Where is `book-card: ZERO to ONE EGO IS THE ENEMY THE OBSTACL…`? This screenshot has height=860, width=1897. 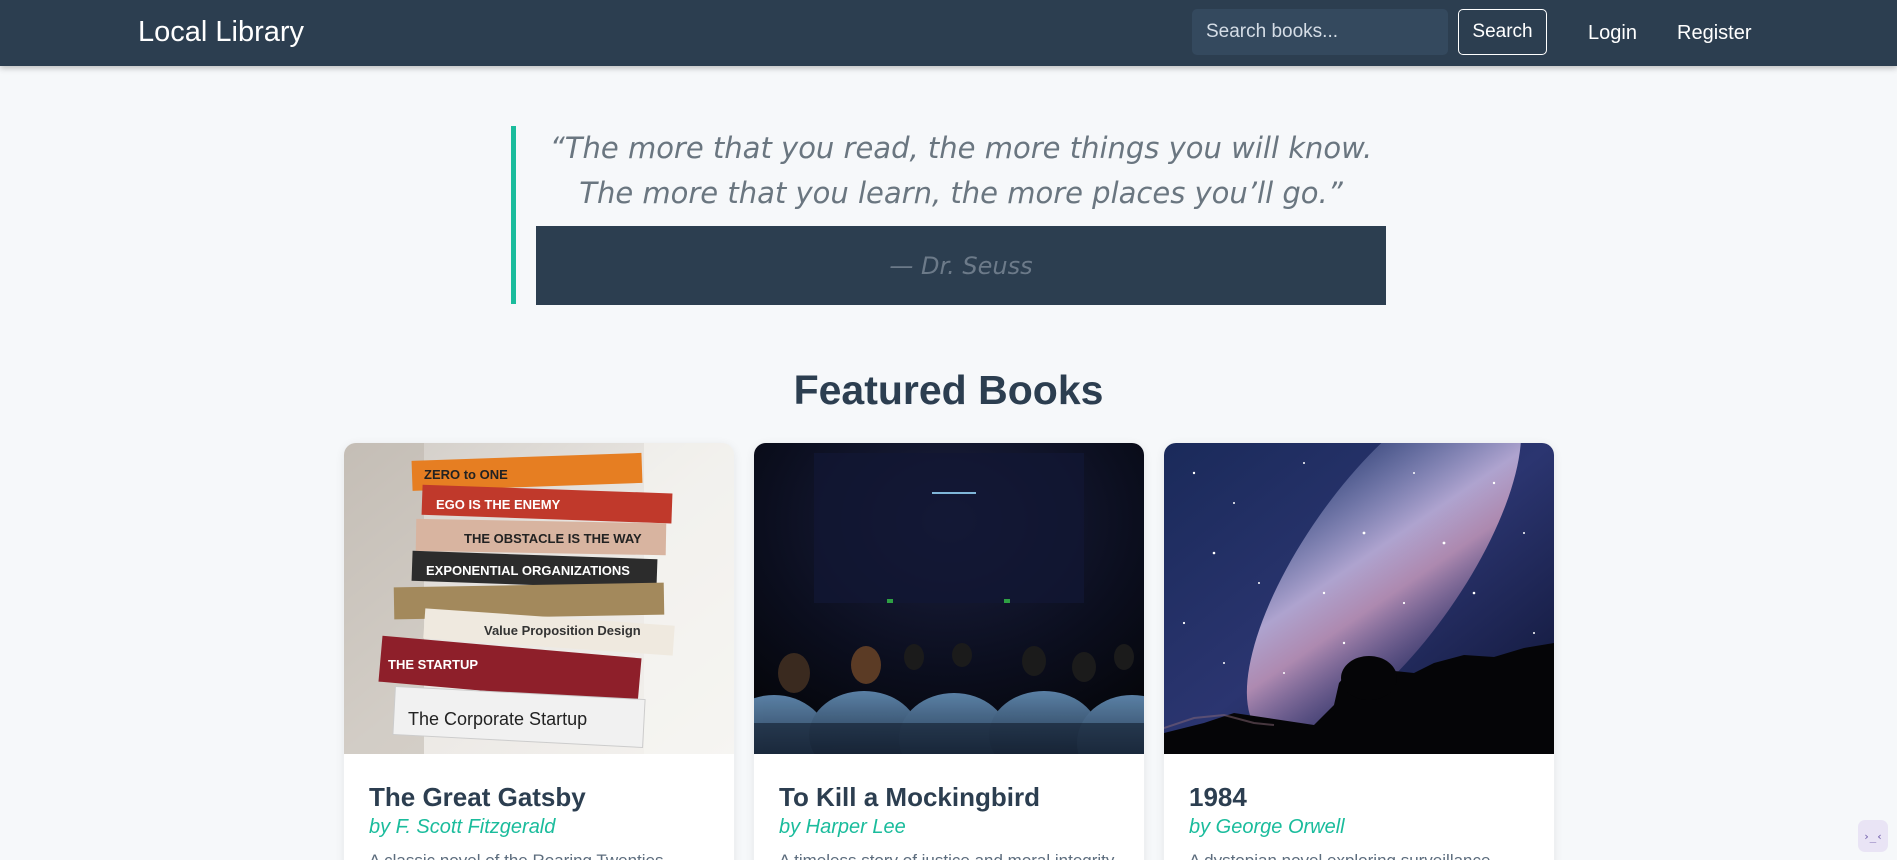 book-card: ZERO to ONE EGO IS THE ENEMY THE OBSTACL… is located at coordinates (539, 651).